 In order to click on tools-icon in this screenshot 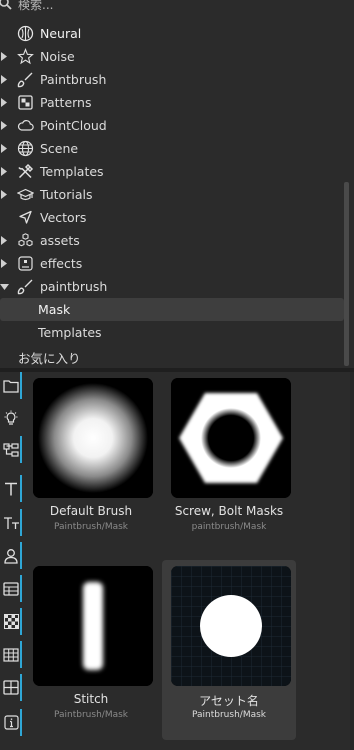, I will do `click(26, 171)`.